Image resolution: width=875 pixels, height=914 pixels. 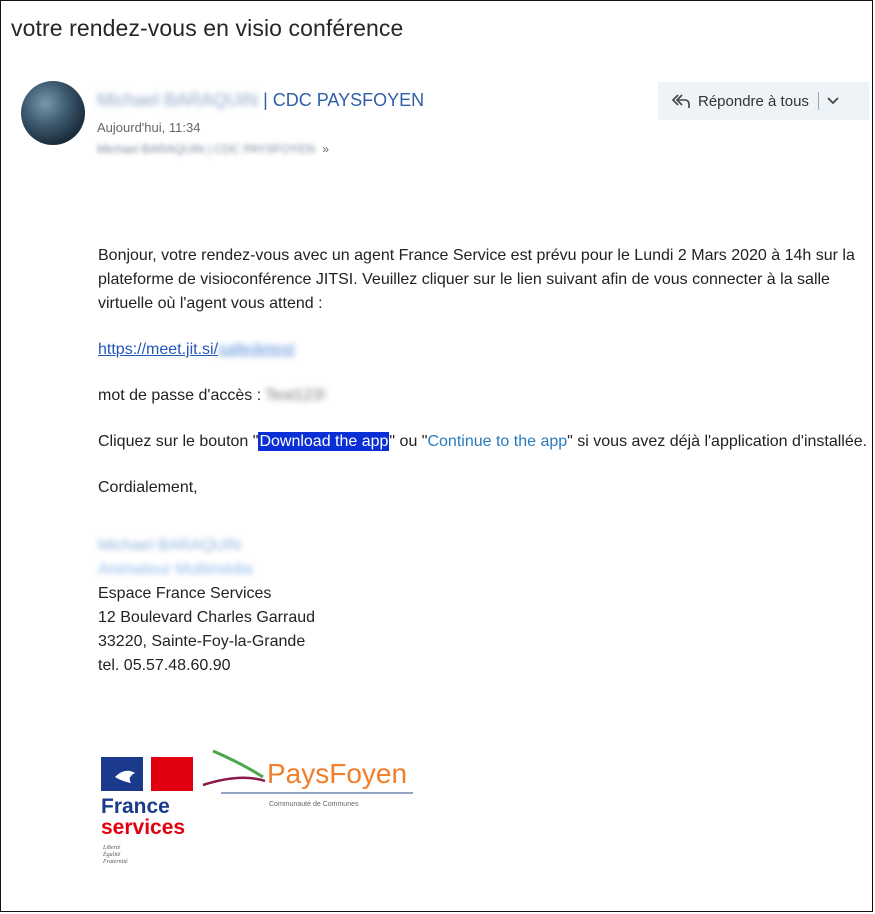 I want to click on logo-swoosh-purple, so click(x=234, y=781).